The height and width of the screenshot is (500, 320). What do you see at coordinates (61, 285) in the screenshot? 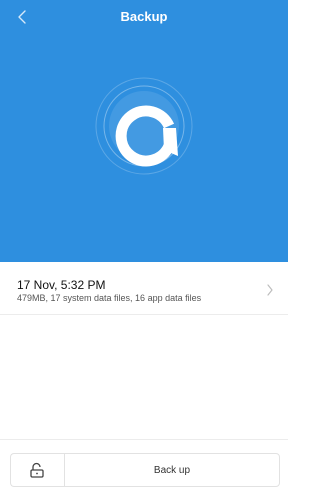
I see `backup-date: 17 Nov, 5:32 PM` at bounding box center [61, 285].